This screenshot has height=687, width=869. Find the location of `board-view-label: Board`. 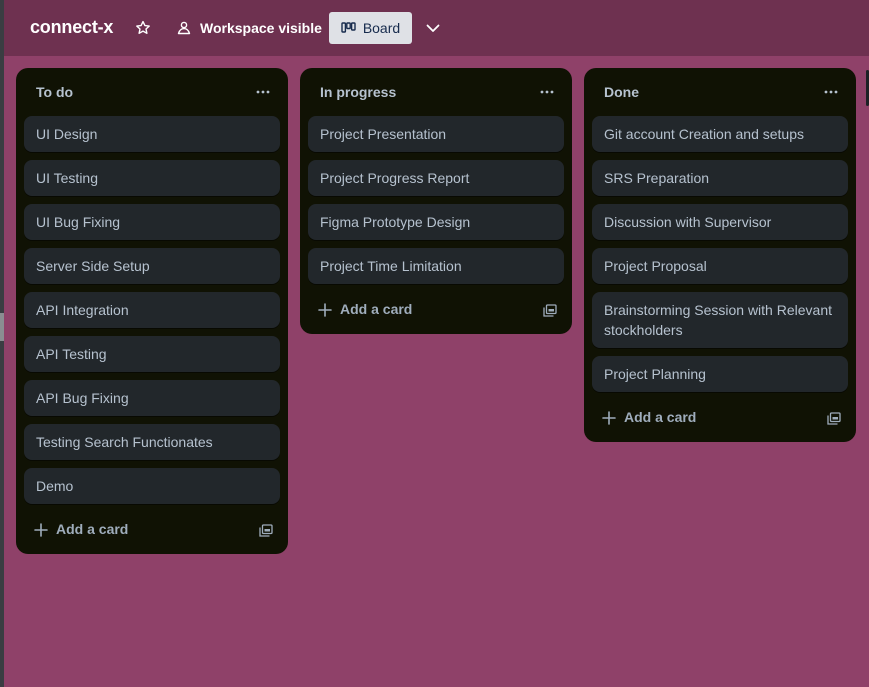

board-view-label: Board is located at coordinates (381, 28).